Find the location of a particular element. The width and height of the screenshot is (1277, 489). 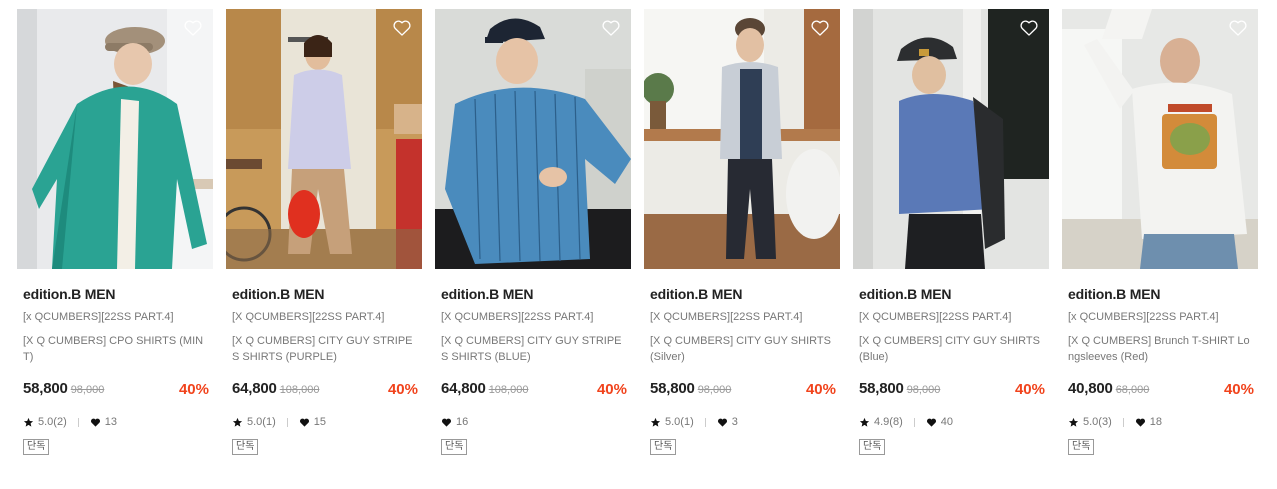

product-name: [X Q CUMBERS] CPO SHIRTS (MINT) is located at coordinates (116, 349).